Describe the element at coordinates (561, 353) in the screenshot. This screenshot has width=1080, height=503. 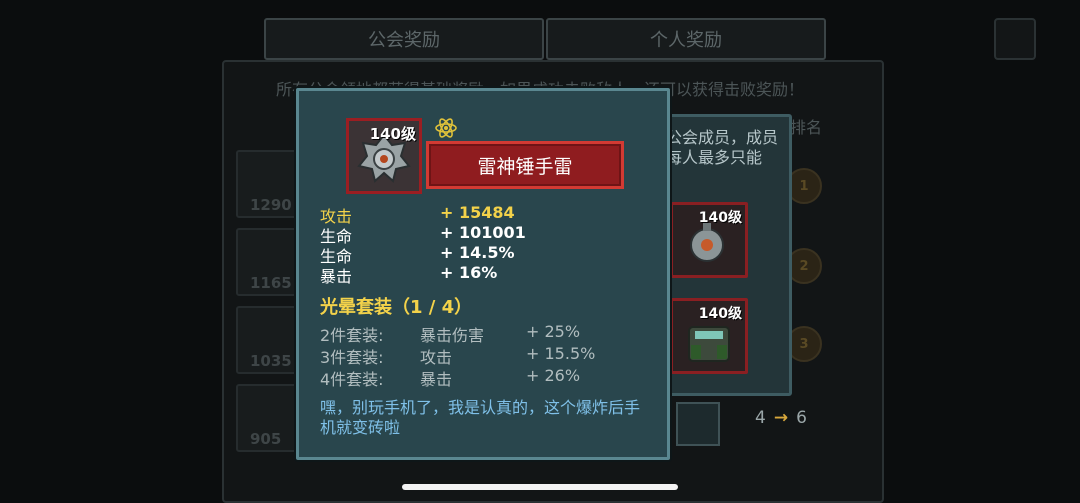
I see `set-value: + 15.5%` at that location.